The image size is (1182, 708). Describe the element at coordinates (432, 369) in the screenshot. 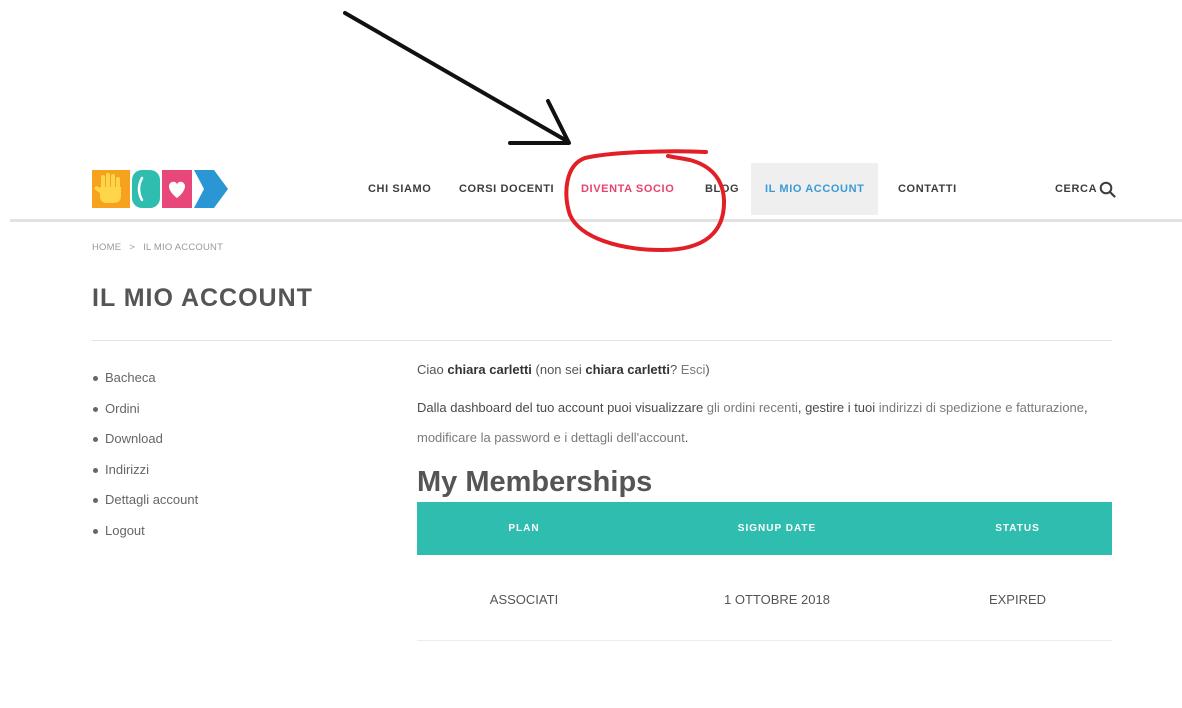

I see `greeting-hello: Ciao` at that location.